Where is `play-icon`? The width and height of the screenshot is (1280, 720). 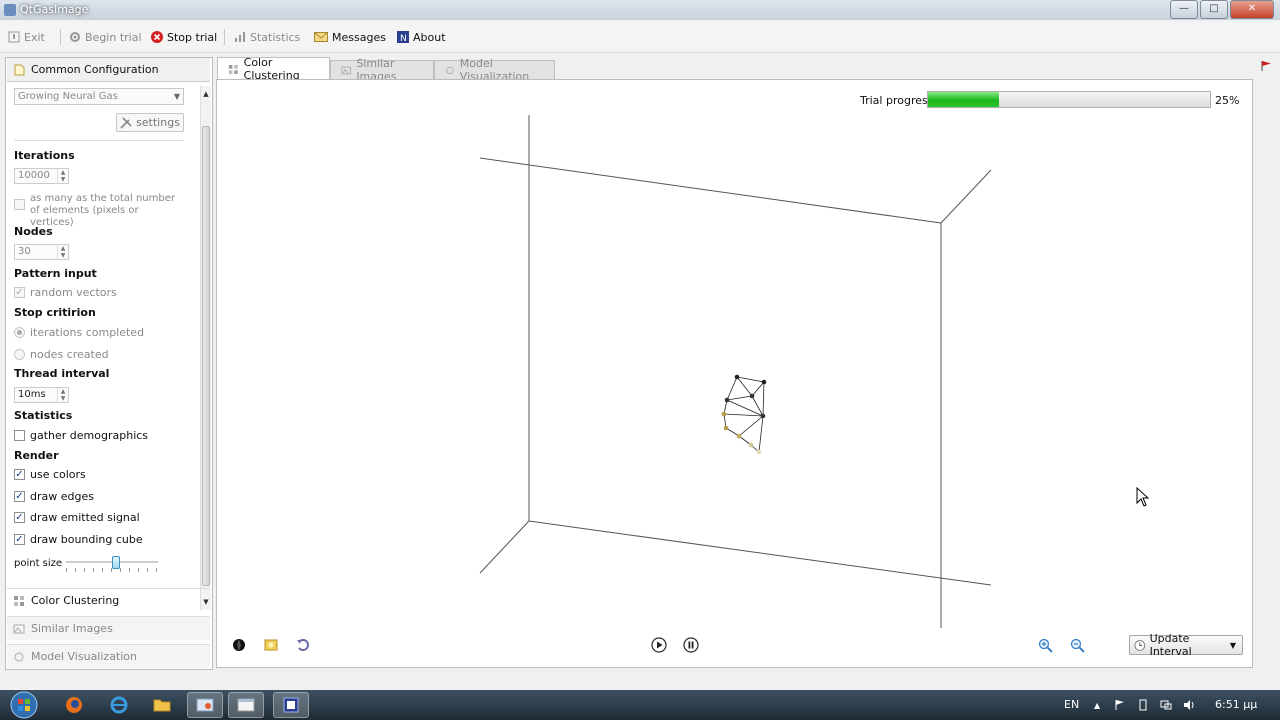
play-icon is located at coordinates (659, 645).